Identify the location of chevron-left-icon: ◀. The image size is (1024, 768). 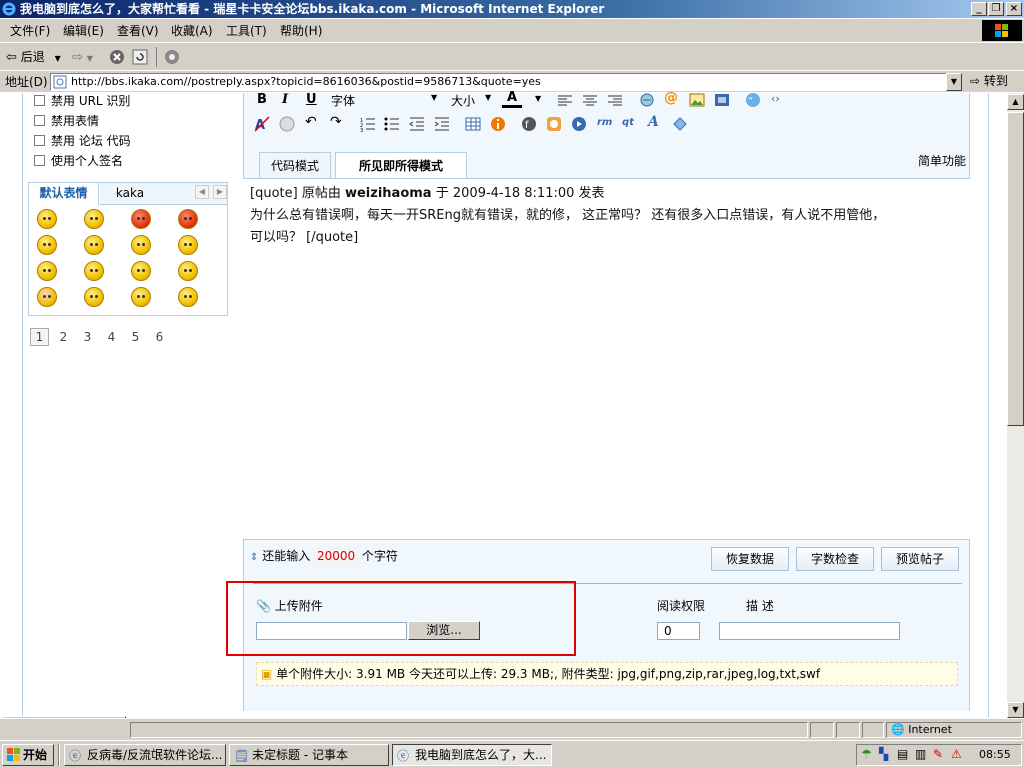
(202, 192).